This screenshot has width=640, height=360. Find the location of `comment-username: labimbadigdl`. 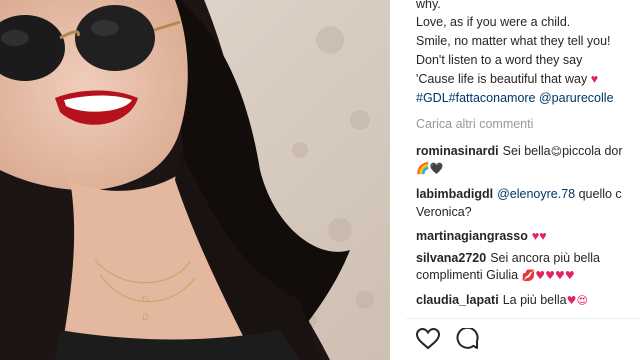

comment-username: labimbadigdl is located at coordinates (454, 194).